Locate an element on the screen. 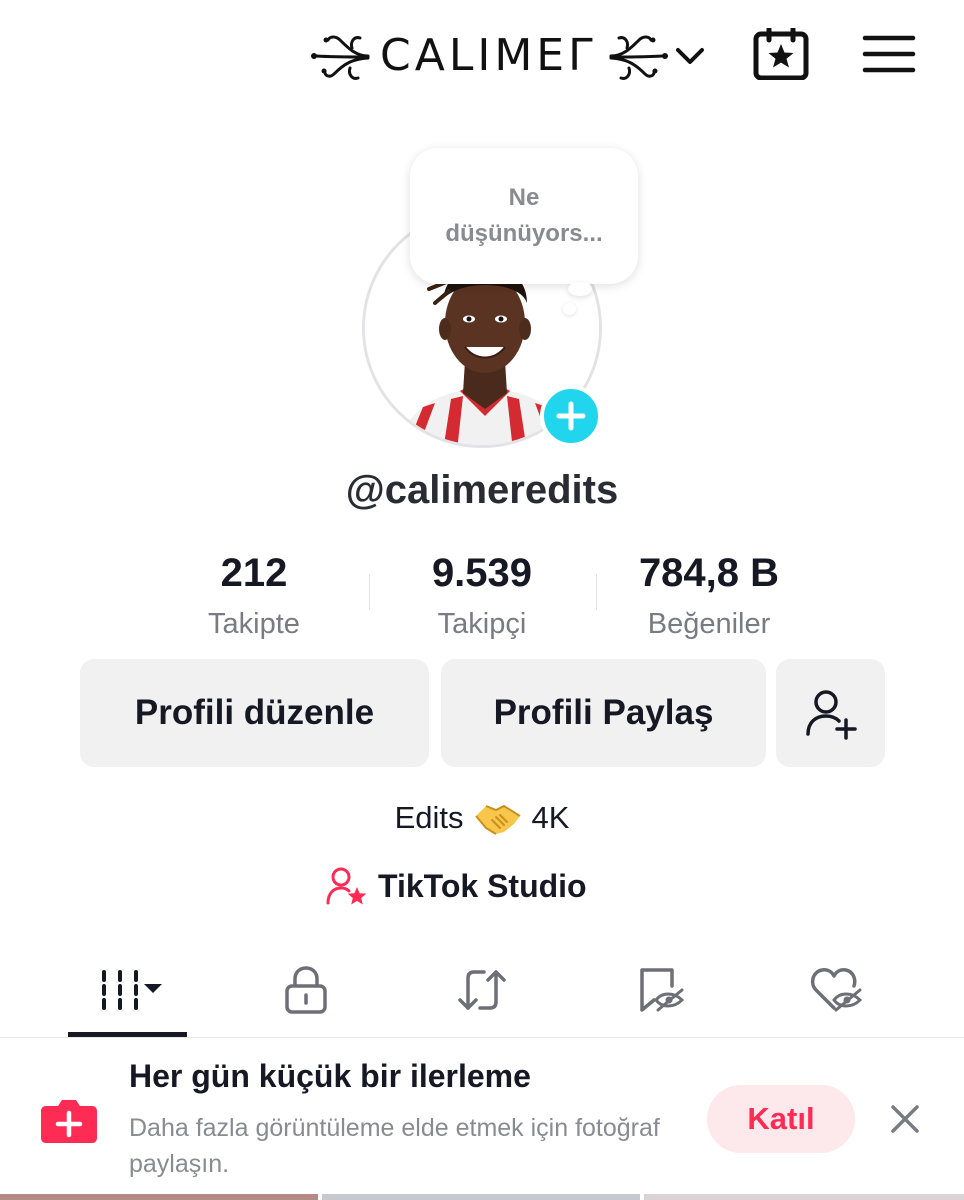 This screenshot has height=1200, width=964. following-stat: 212 Takipte is located at coordinates (254, 596).